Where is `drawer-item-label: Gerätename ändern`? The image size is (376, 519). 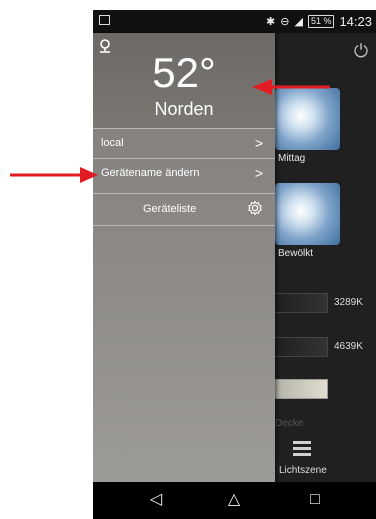
drawer-item-label: Gerätename ändern is located at coordinates (150, 173).